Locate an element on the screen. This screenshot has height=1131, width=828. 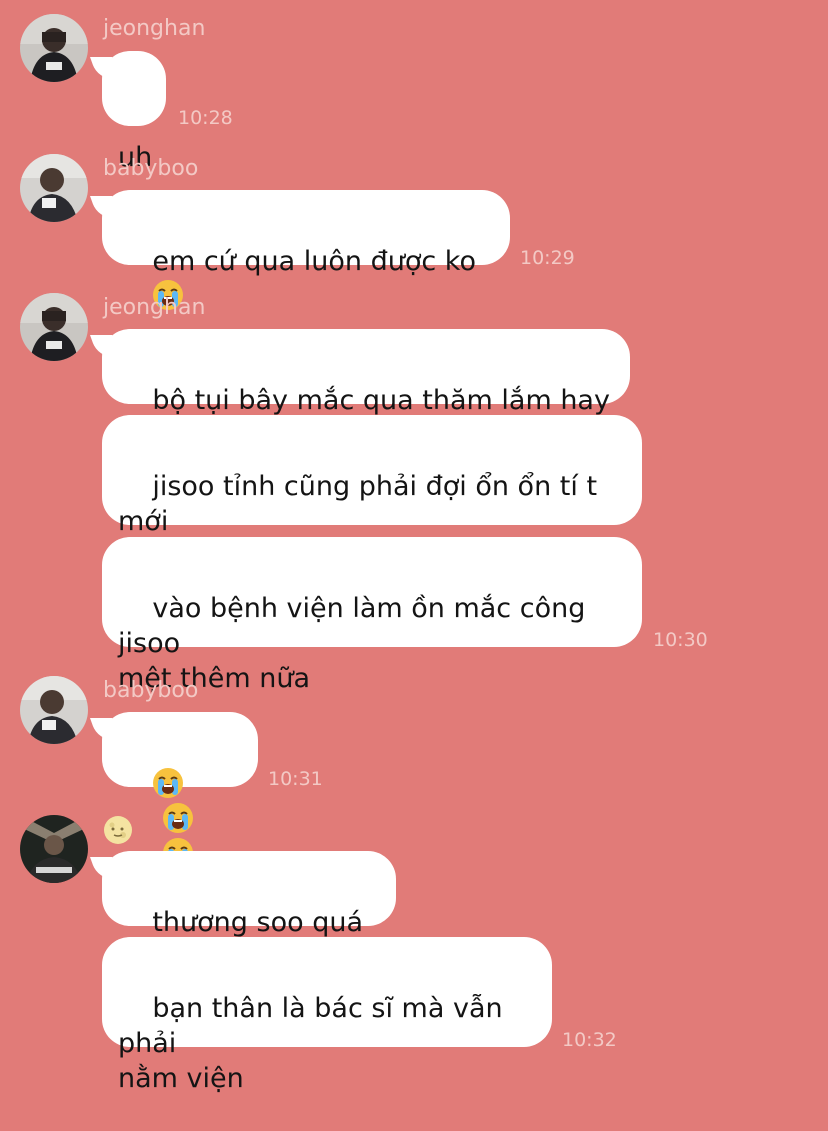
message-time: 10:29 is located at coordinates (547, 258).